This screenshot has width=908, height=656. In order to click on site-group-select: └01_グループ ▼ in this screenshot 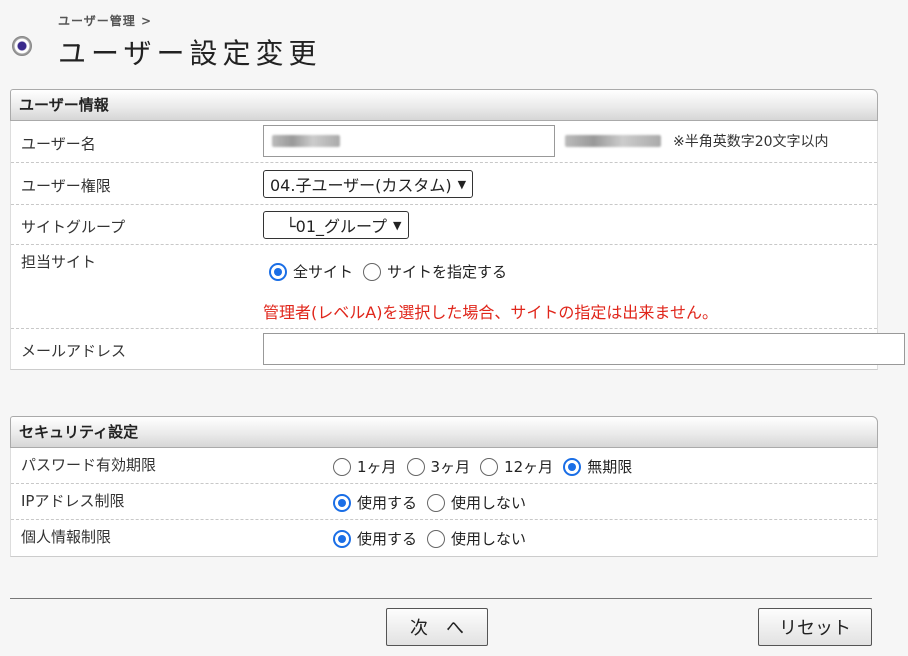, I will do `click(336, 225)`.